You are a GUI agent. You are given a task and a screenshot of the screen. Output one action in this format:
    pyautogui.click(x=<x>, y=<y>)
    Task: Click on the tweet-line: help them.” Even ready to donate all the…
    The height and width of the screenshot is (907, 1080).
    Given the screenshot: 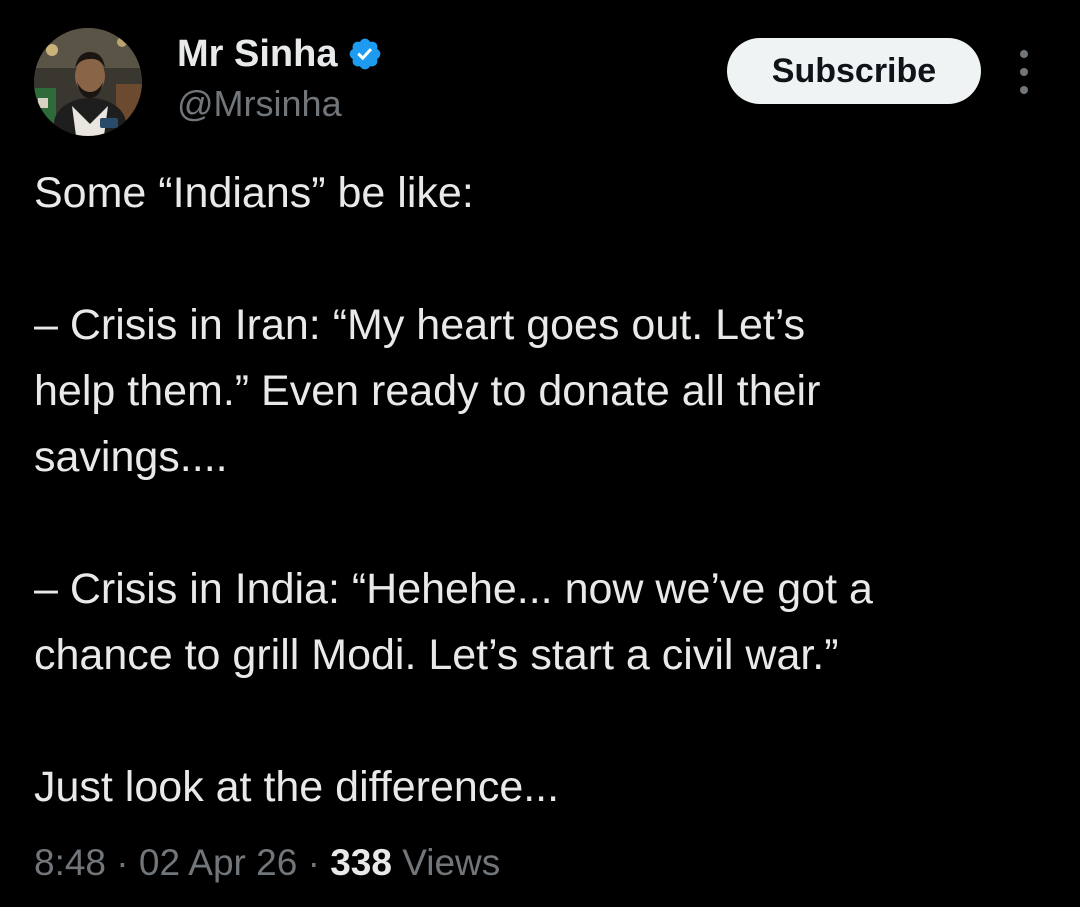 What is the action you would take?
    pyautogui.click(x=427, y=391)
    